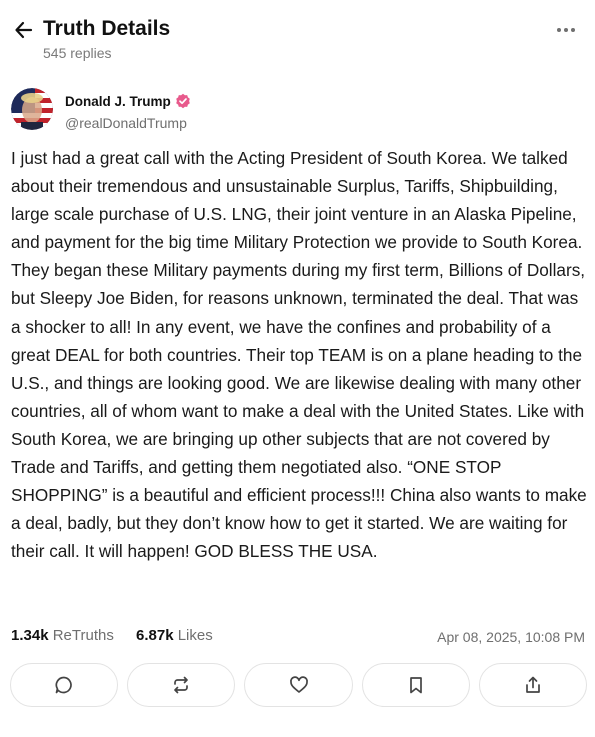 This screenshot has width=595, height=737. I want to click on more-options-button, so click(566, 30).